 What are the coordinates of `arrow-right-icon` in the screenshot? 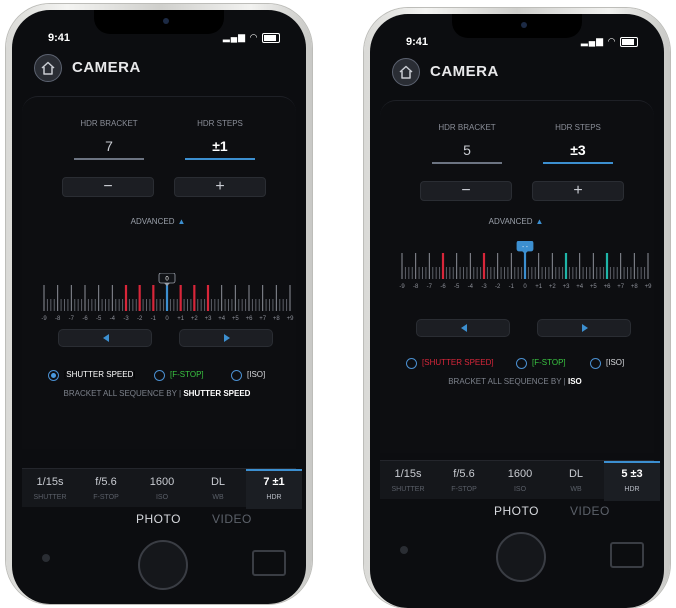 It's located at (585, 328).